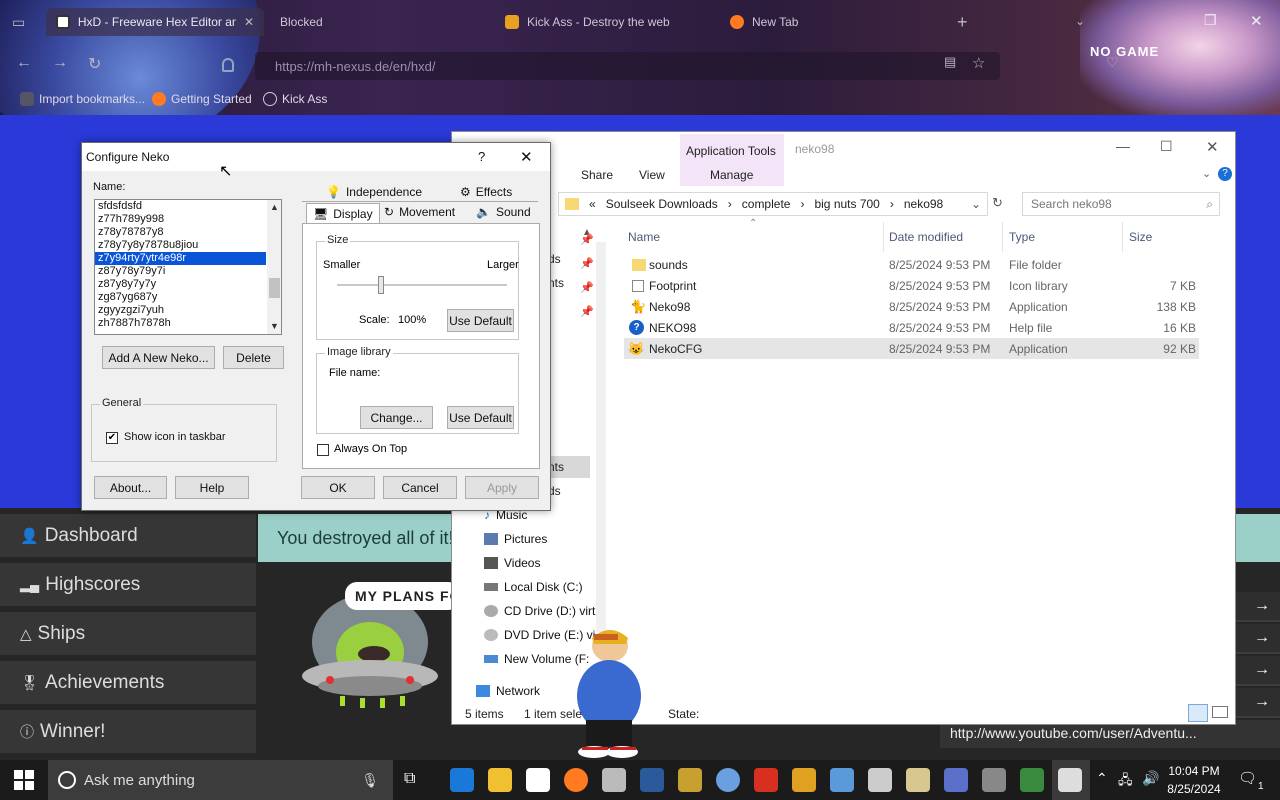  I want to click on size-slider-track, so click(422, 285).